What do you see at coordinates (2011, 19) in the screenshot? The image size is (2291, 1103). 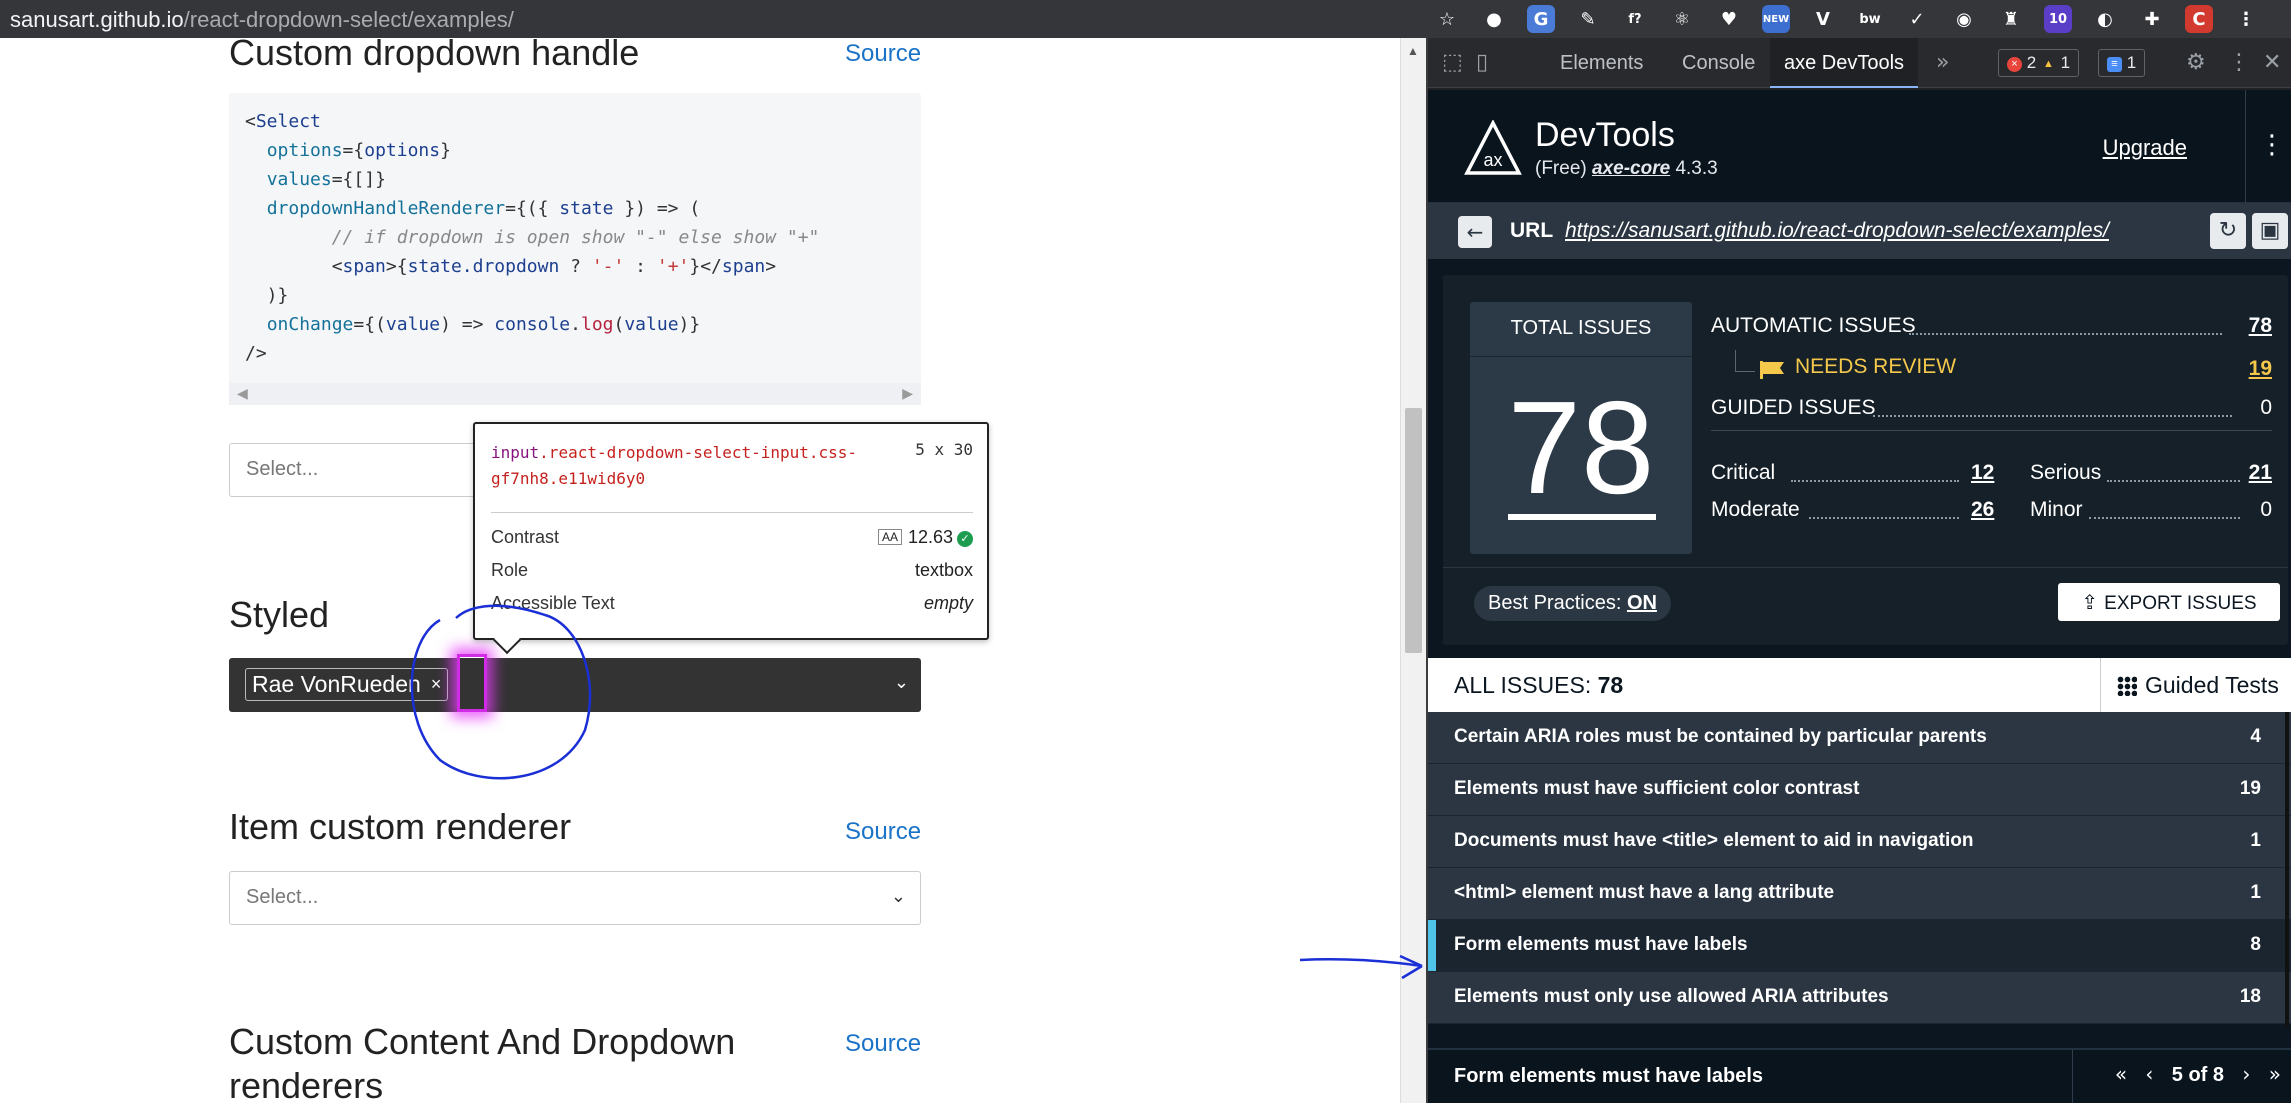 I see `extension-icon-red: ♜` at bounding box center [2011, 19].